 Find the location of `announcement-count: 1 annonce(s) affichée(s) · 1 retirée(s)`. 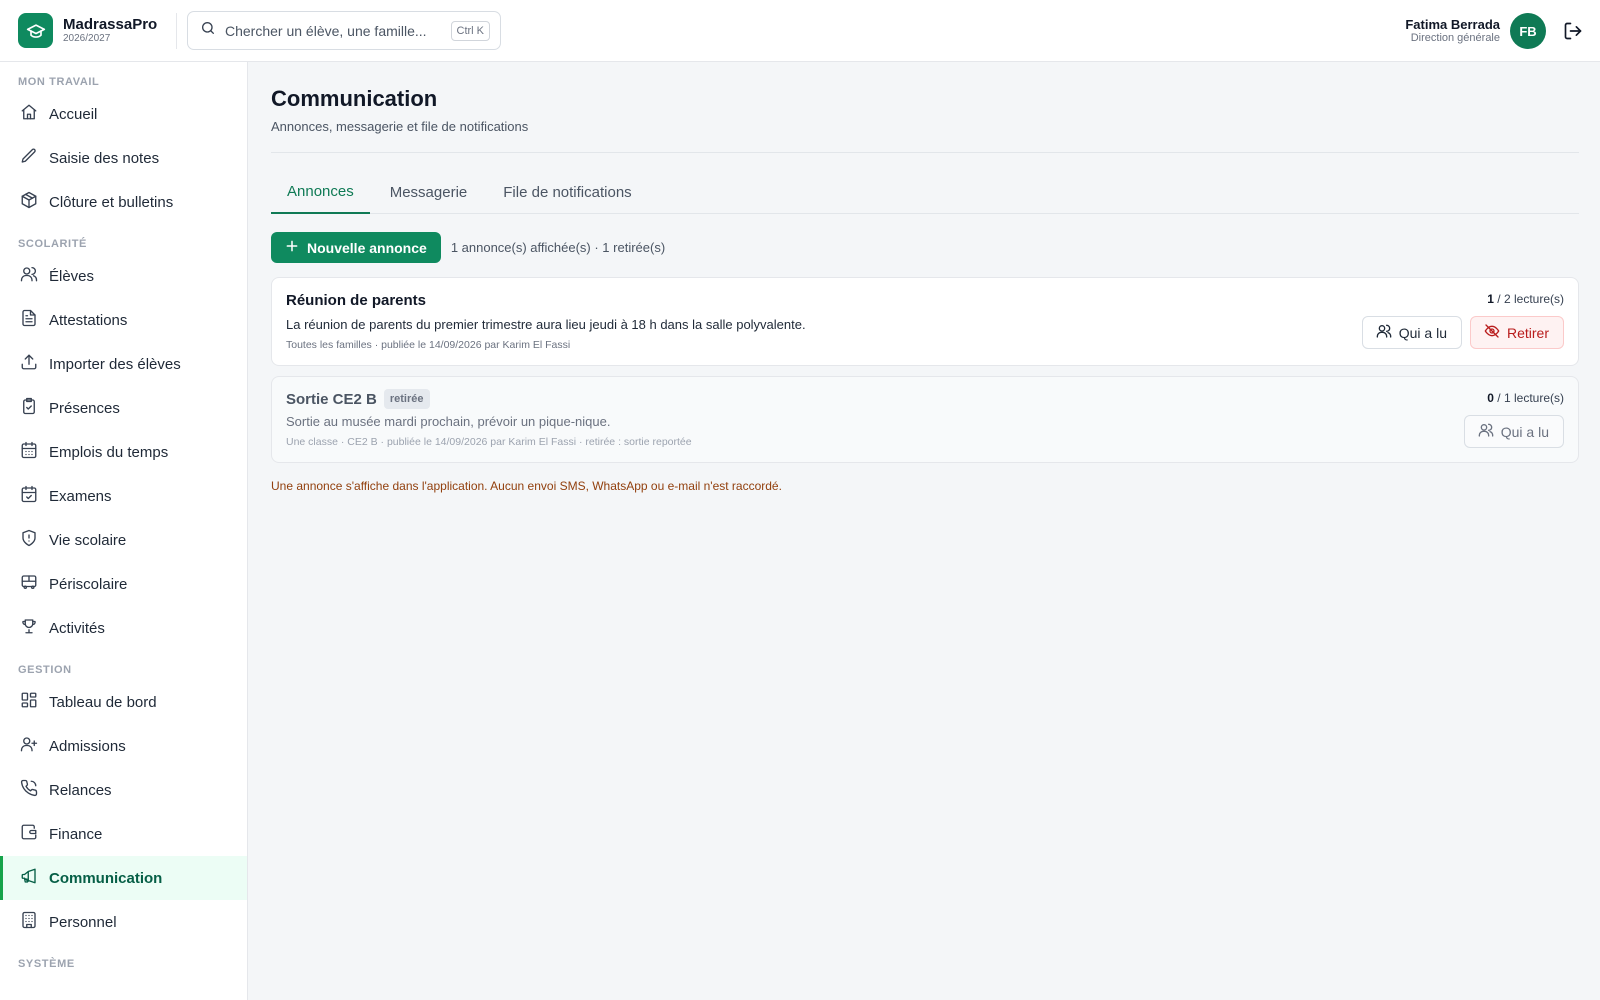

announcement-count: 1 annonce(s) affichée(s) · 1 retirée(s) is located at coordinates (558, 247).